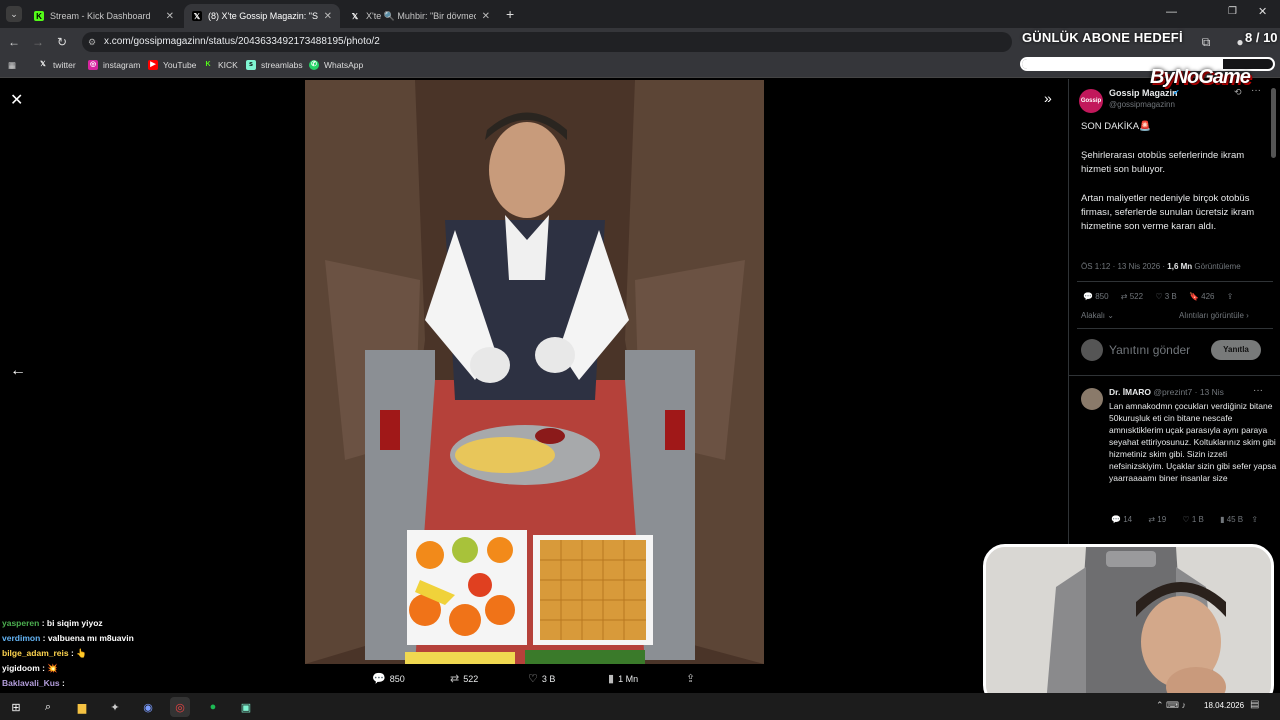 This screenshot has height=720, width=1280. What do you see at coordinates (38, 42) in the screenshot?
I see `forward-icon: →` at bounding box center [38, 42].